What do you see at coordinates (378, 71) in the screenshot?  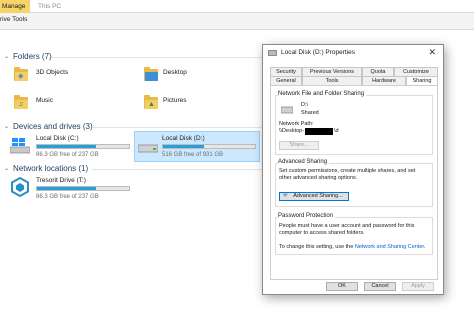 I see `tab-quota: Quota` at bounding box center [378, 71].